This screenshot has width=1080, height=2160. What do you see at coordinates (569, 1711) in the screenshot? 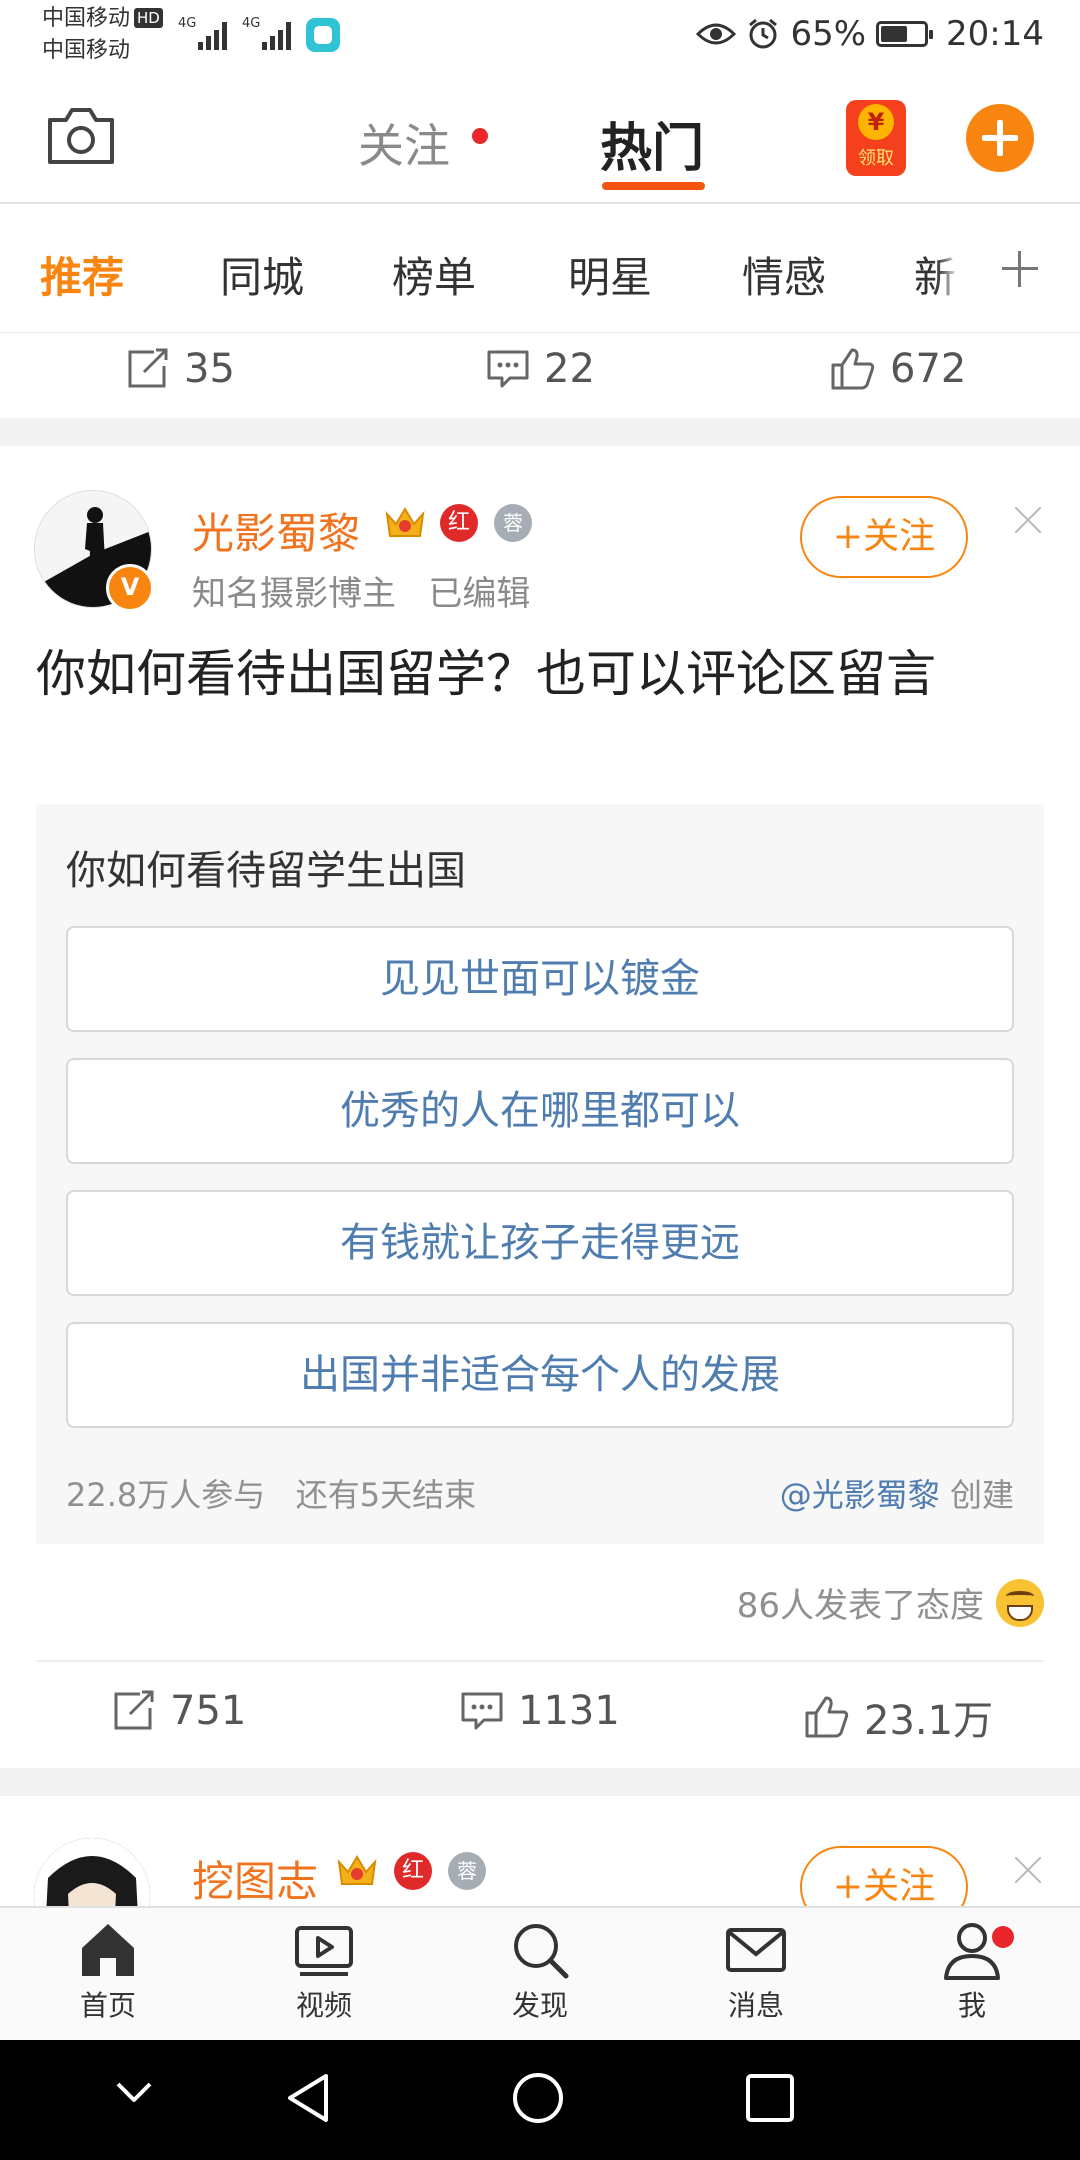
I see `comment-count: 1131` at bounding box center [569, 1711].